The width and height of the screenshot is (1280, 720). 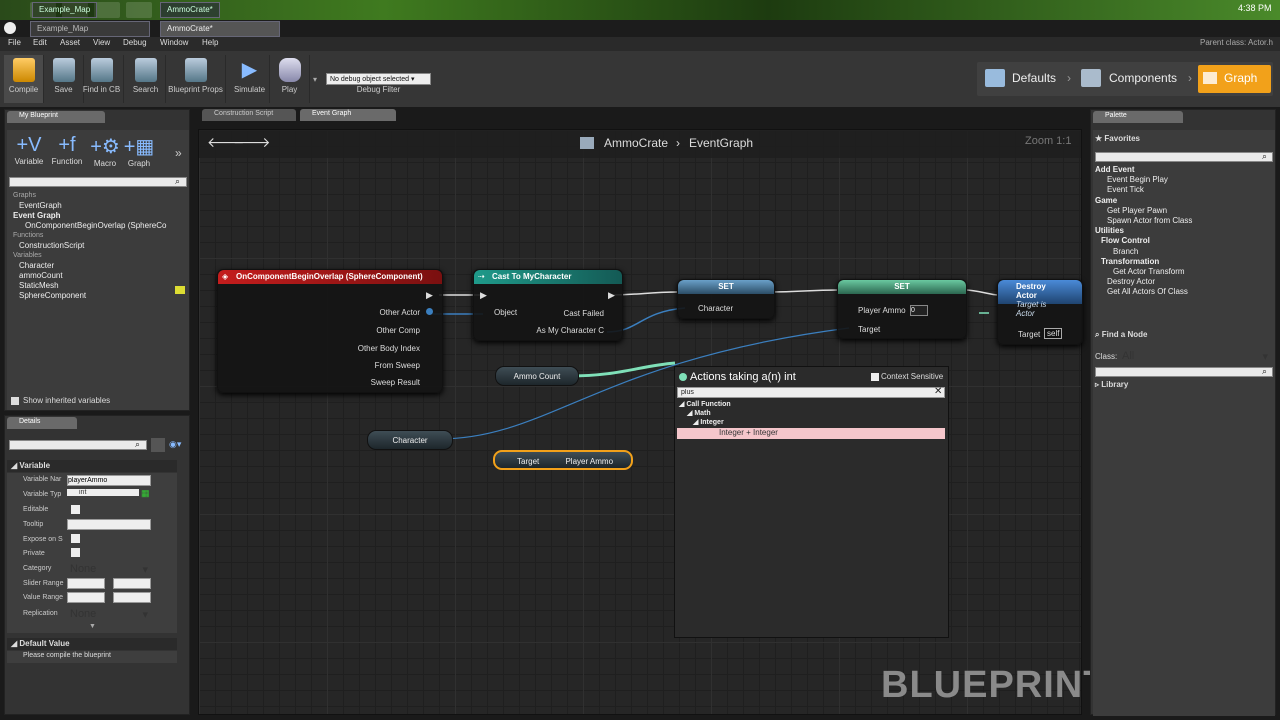 What do you see at coordinates (101, 266) in the screenshot?
I see `variable-character: Character` at bounding box center [101, 266].